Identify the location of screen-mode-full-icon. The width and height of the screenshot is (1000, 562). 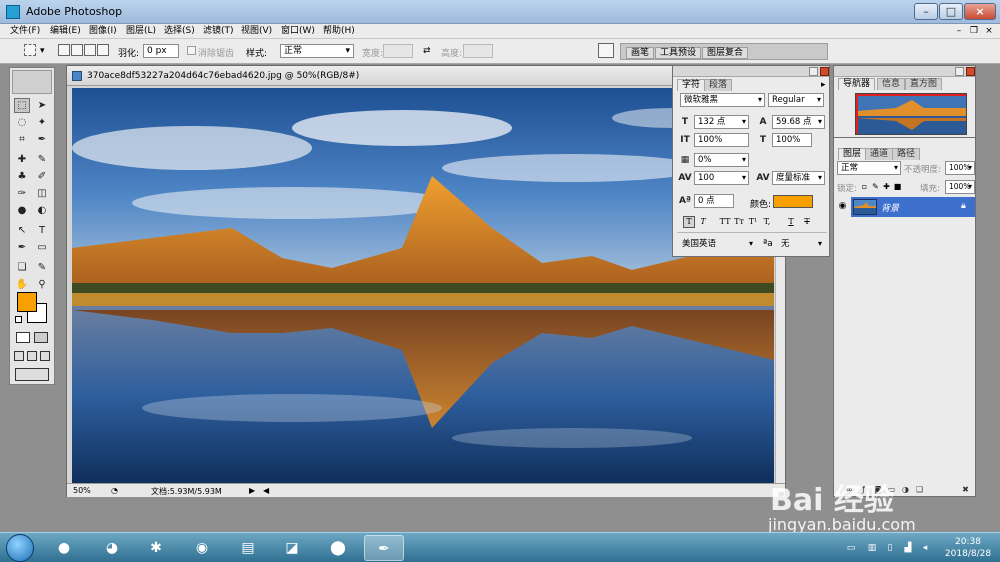
(45, 356).